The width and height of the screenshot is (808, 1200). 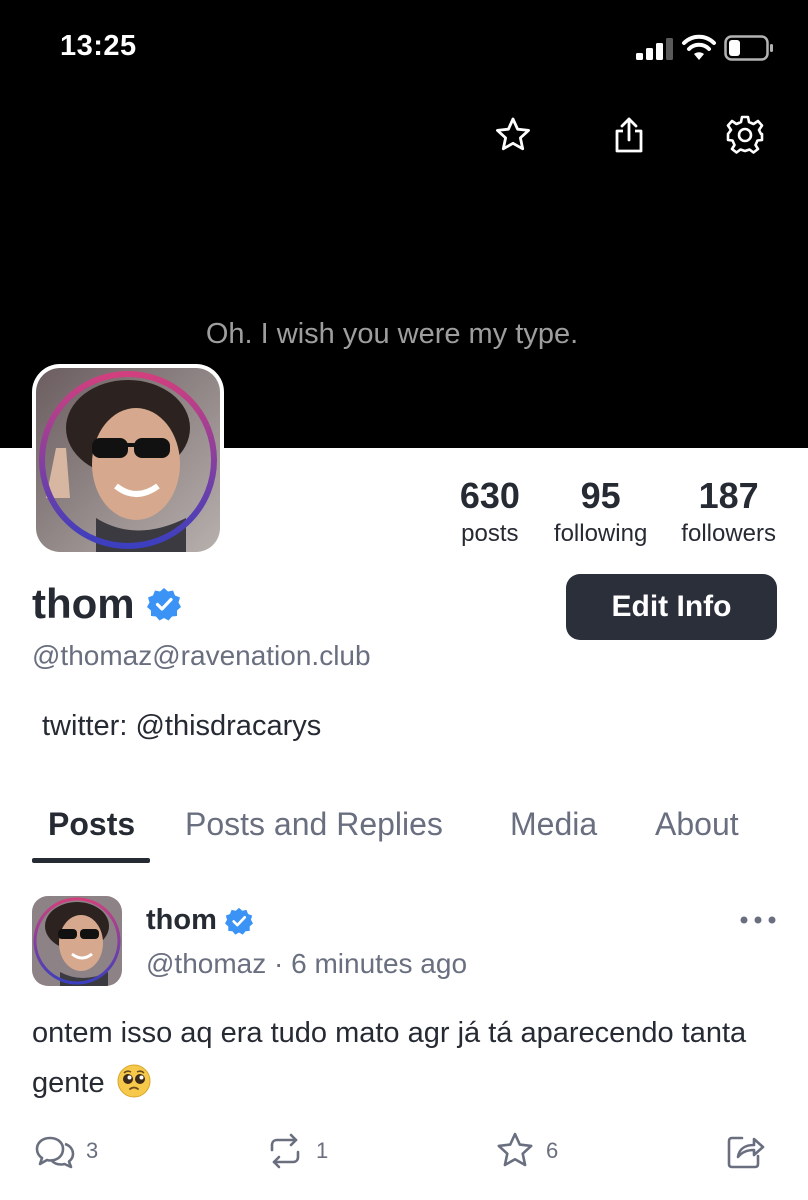 What do you see at coordinates (182, 726) in the screenshot?
I see `profile-bio: twitter: @thisdracarys` at bounding box center [182, 726].